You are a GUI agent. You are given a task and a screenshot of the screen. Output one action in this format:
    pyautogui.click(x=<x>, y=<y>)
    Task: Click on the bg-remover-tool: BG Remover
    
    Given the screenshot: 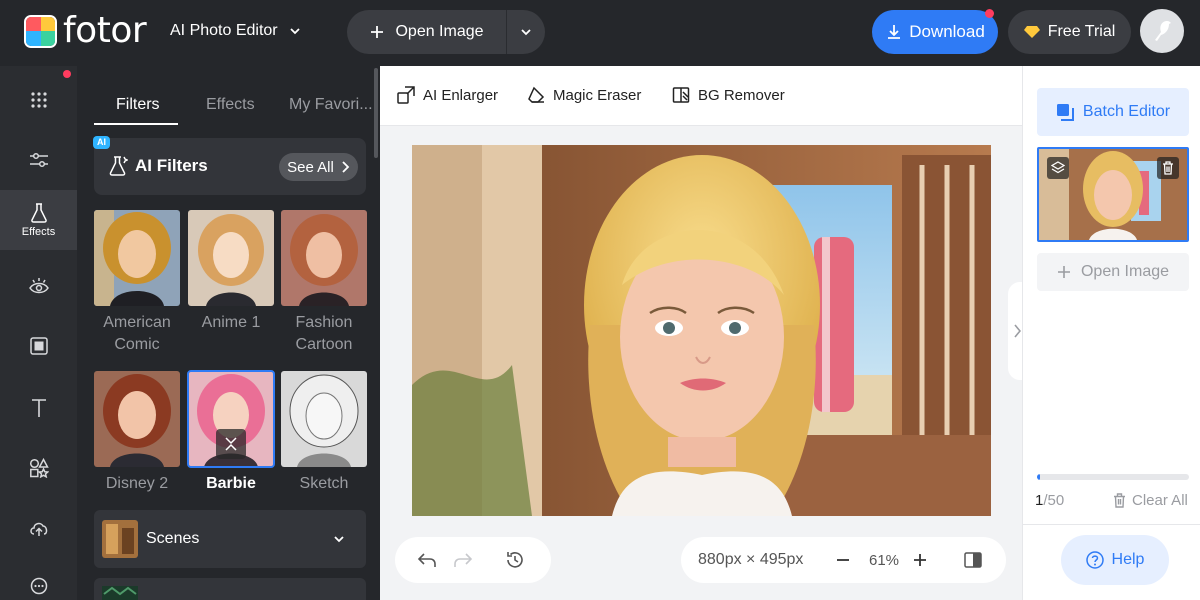 What is the action you would take?
    pyautogui.click(x=728, y=95)
    